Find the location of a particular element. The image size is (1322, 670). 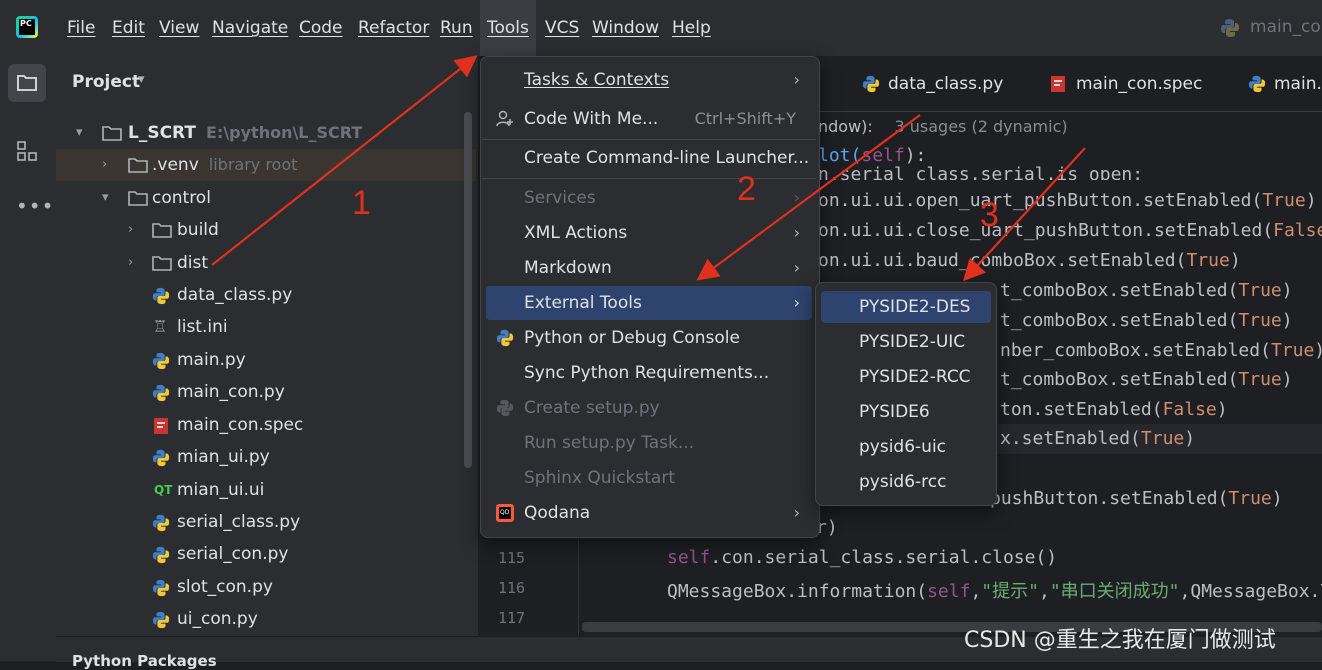

annotation-number-1: 1 is located at coordinates (361, 203).